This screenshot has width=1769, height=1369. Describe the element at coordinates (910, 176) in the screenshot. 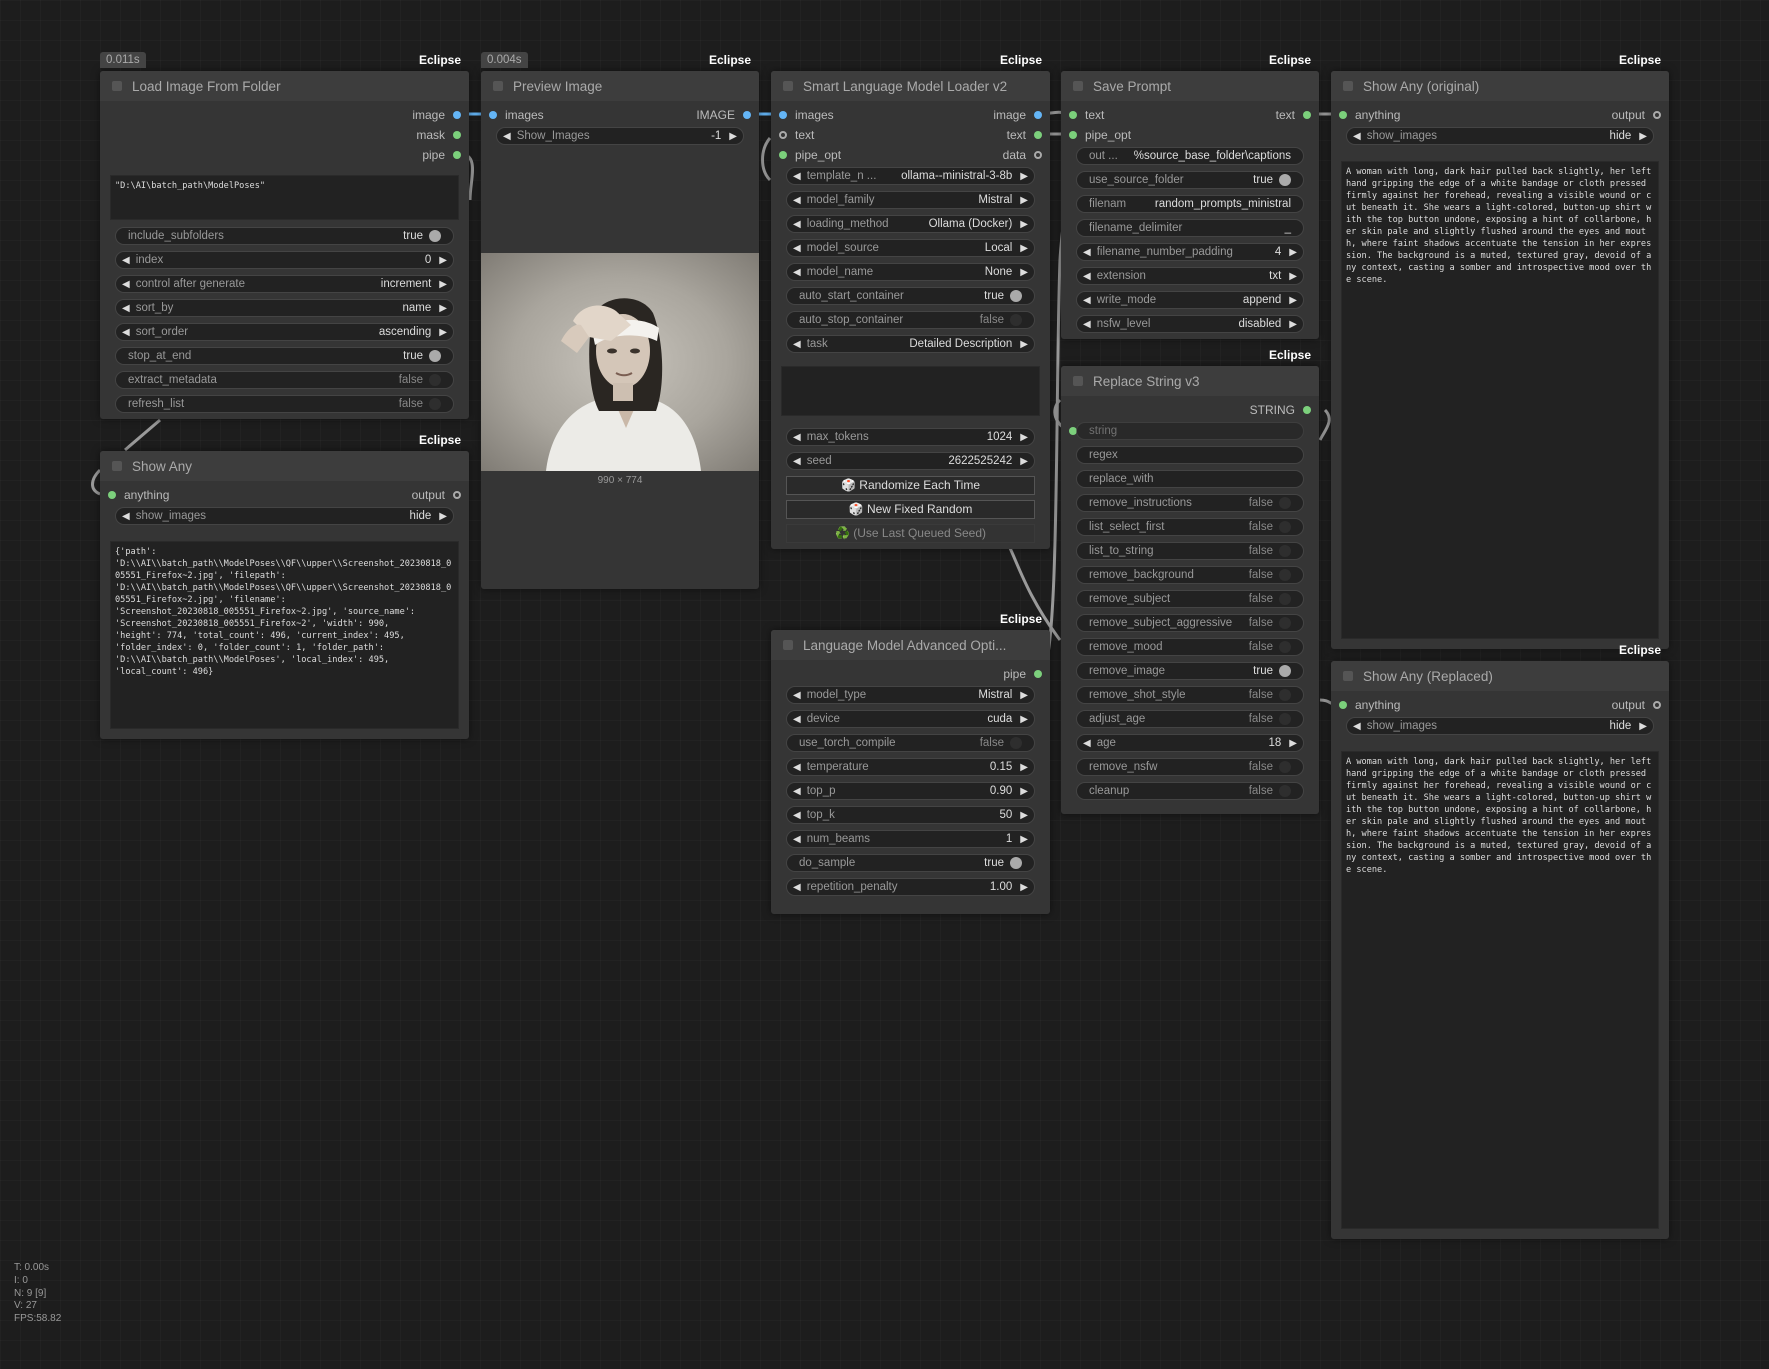

I see `widget-template-name: ◀ template_n ... ollama--ministral-3-8b ▶` at that location.